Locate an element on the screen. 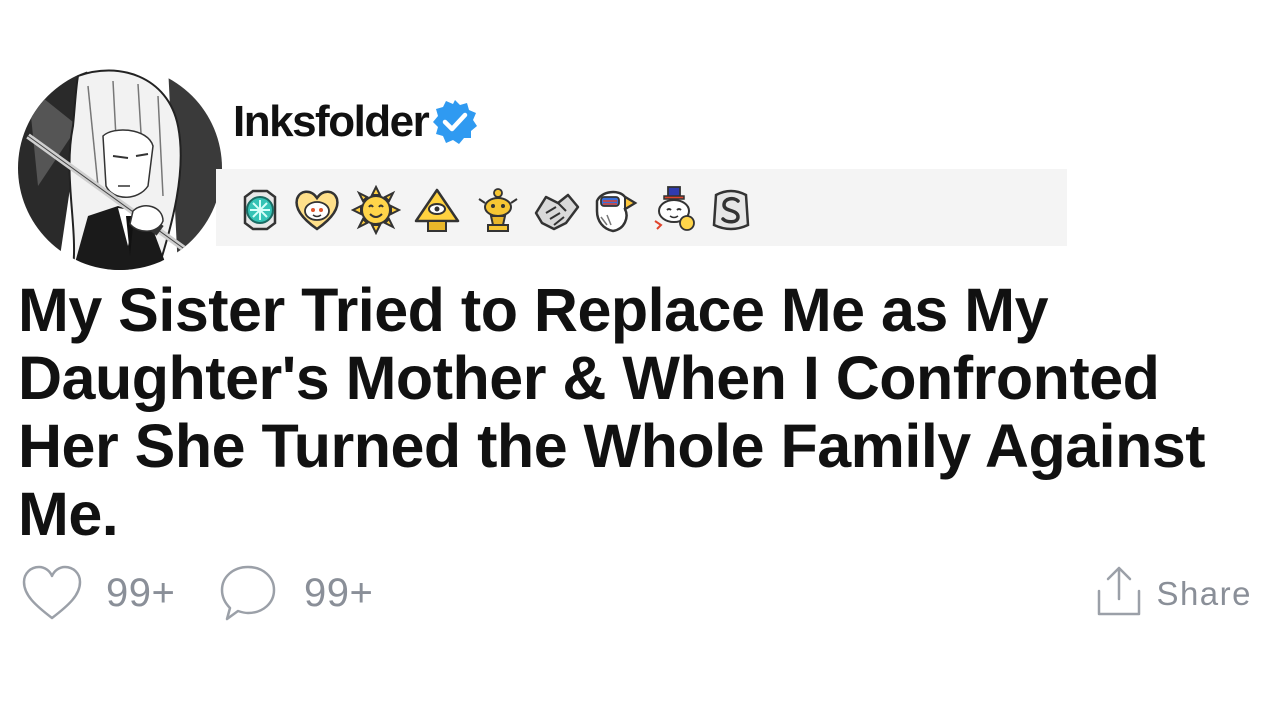 The height and width of the screenshot is (720, 1280). verified-badge-icon is located at coordinates (455, 122).